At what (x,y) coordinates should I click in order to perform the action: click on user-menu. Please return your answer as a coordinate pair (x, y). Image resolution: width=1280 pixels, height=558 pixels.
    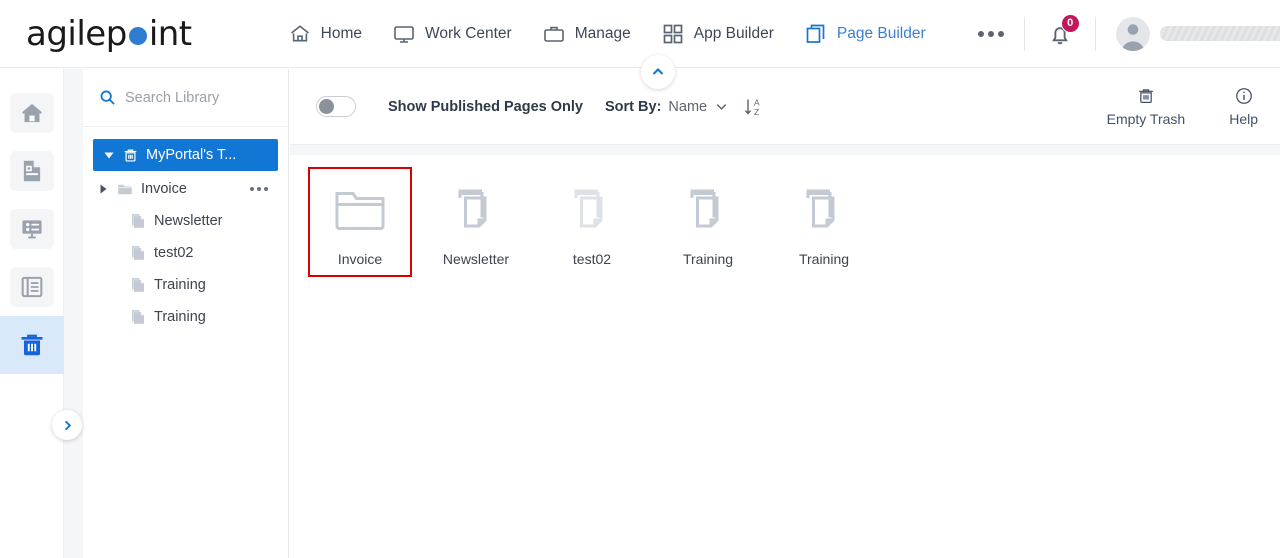
    Looking at the image, I should click on (1197, 33).